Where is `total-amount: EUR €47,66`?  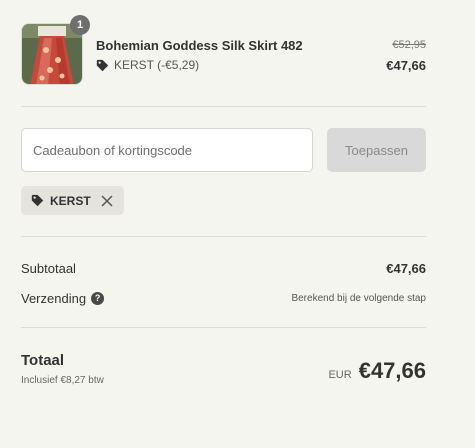
total-amount: EUR €47,66 is located at coordinates (377, 371).